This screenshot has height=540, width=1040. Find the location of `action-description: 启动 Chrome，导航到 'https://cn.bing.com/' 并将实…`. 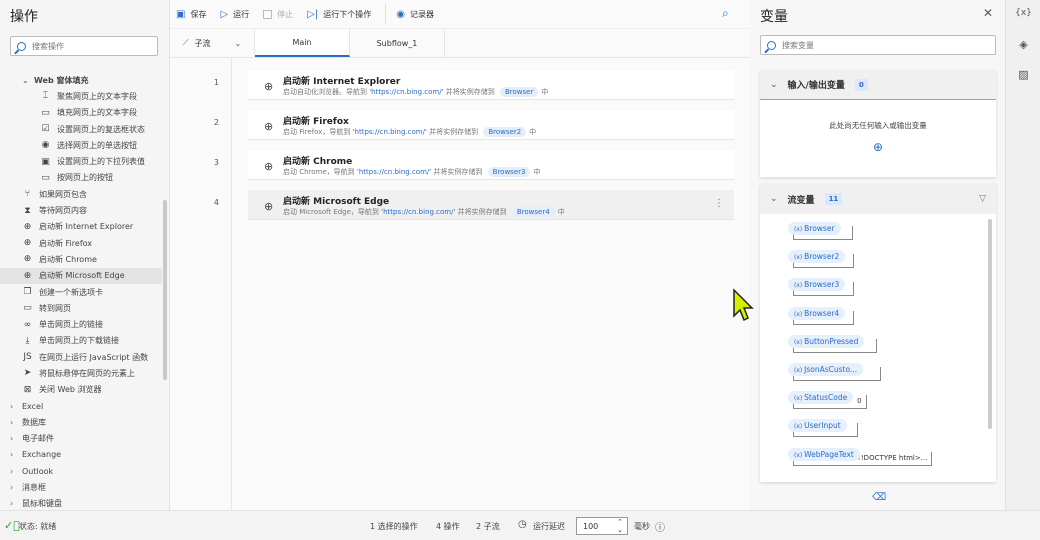

action-description: 启动 Chrome，导航到 'https://cn.bing.com/' 并将实… is located at coordinates (411, 172).